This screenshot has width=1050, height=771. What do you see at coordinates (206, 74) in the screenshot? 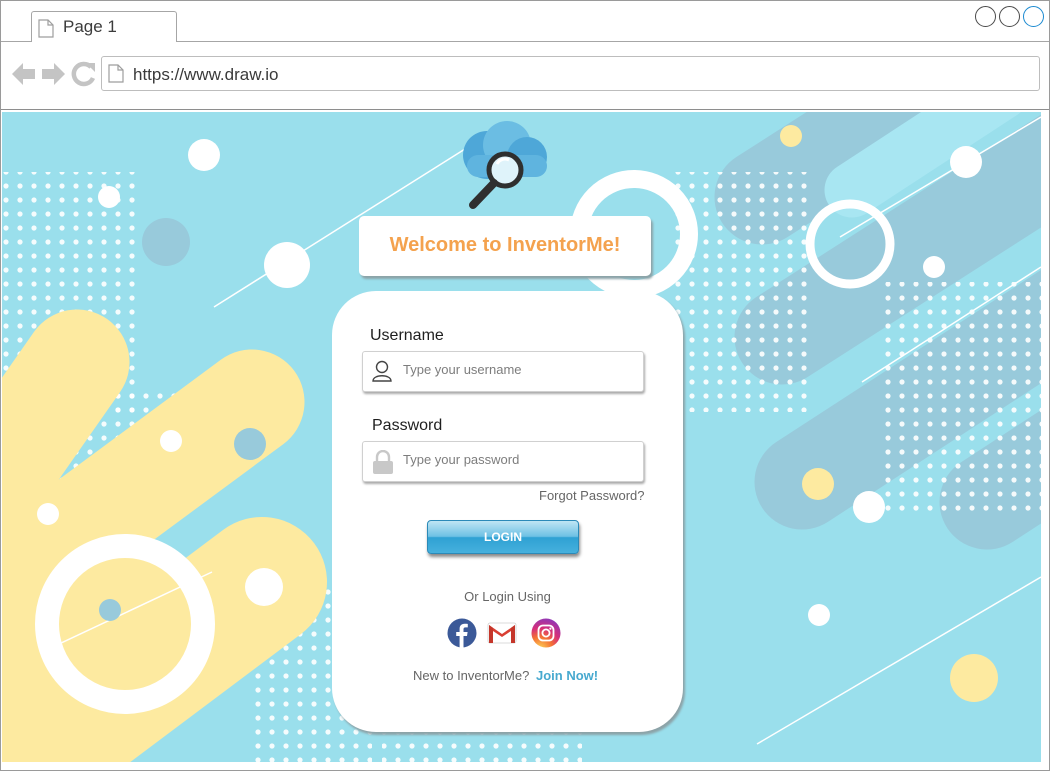
I see `url-text: https://www.draw.io` at bounding box center [206, 74].